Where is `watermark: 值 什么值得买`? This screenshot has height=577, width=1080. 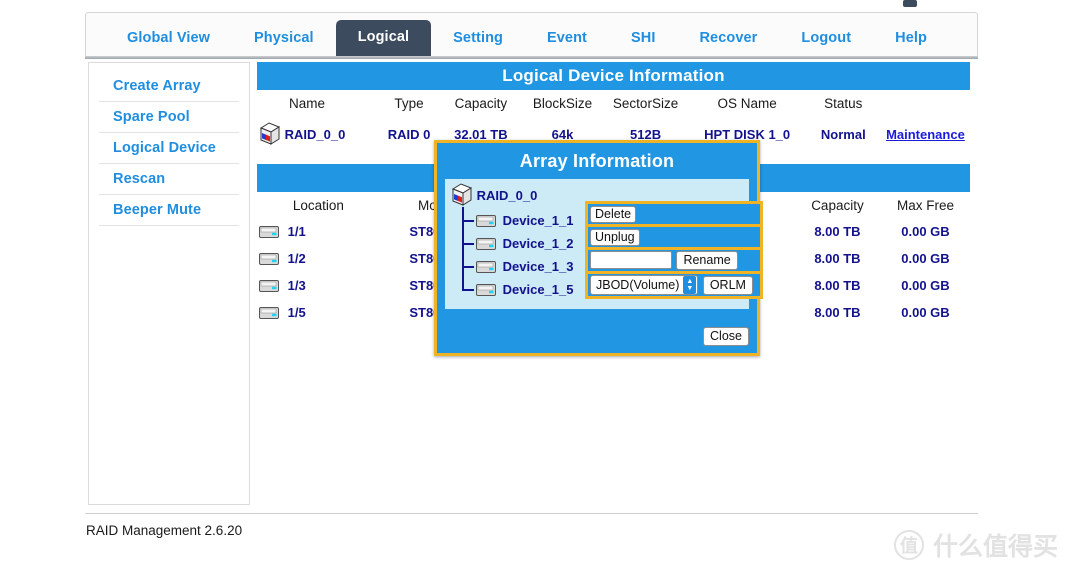 watermark: 值 什么值得买 is located at coordinates (975, 545).